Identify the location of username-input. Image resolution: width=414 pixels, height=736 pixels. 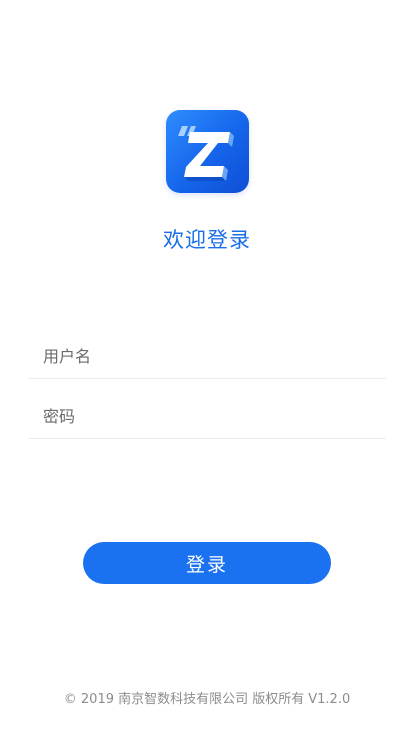
(207, 356).